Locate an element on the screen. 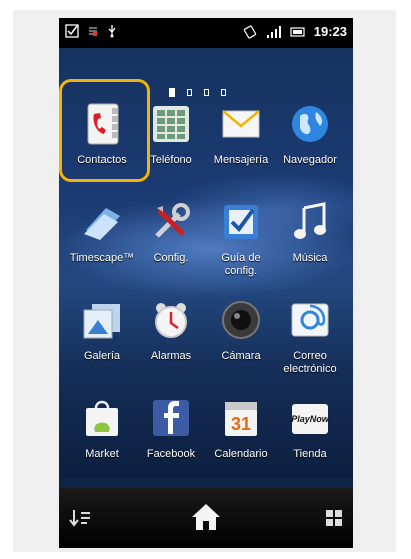 This screenshot has height=559, width=411. timescape-icon is located at coordinates (102, 224).